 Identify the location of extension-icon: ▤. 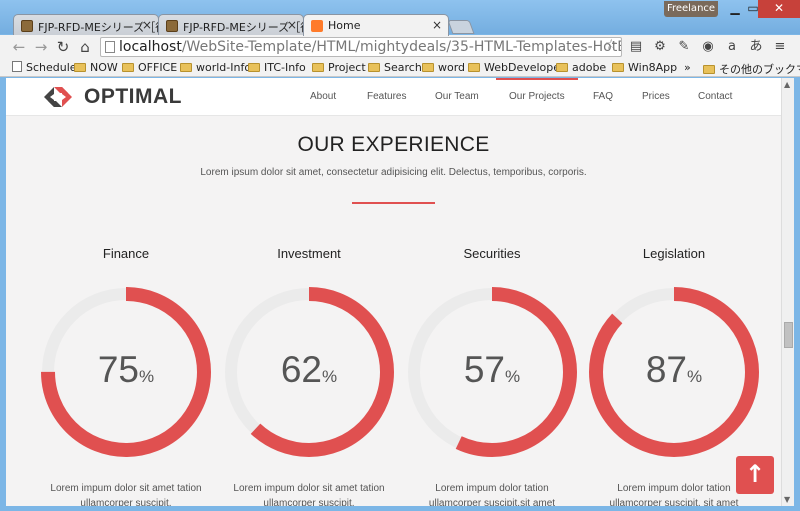
(636, 47).